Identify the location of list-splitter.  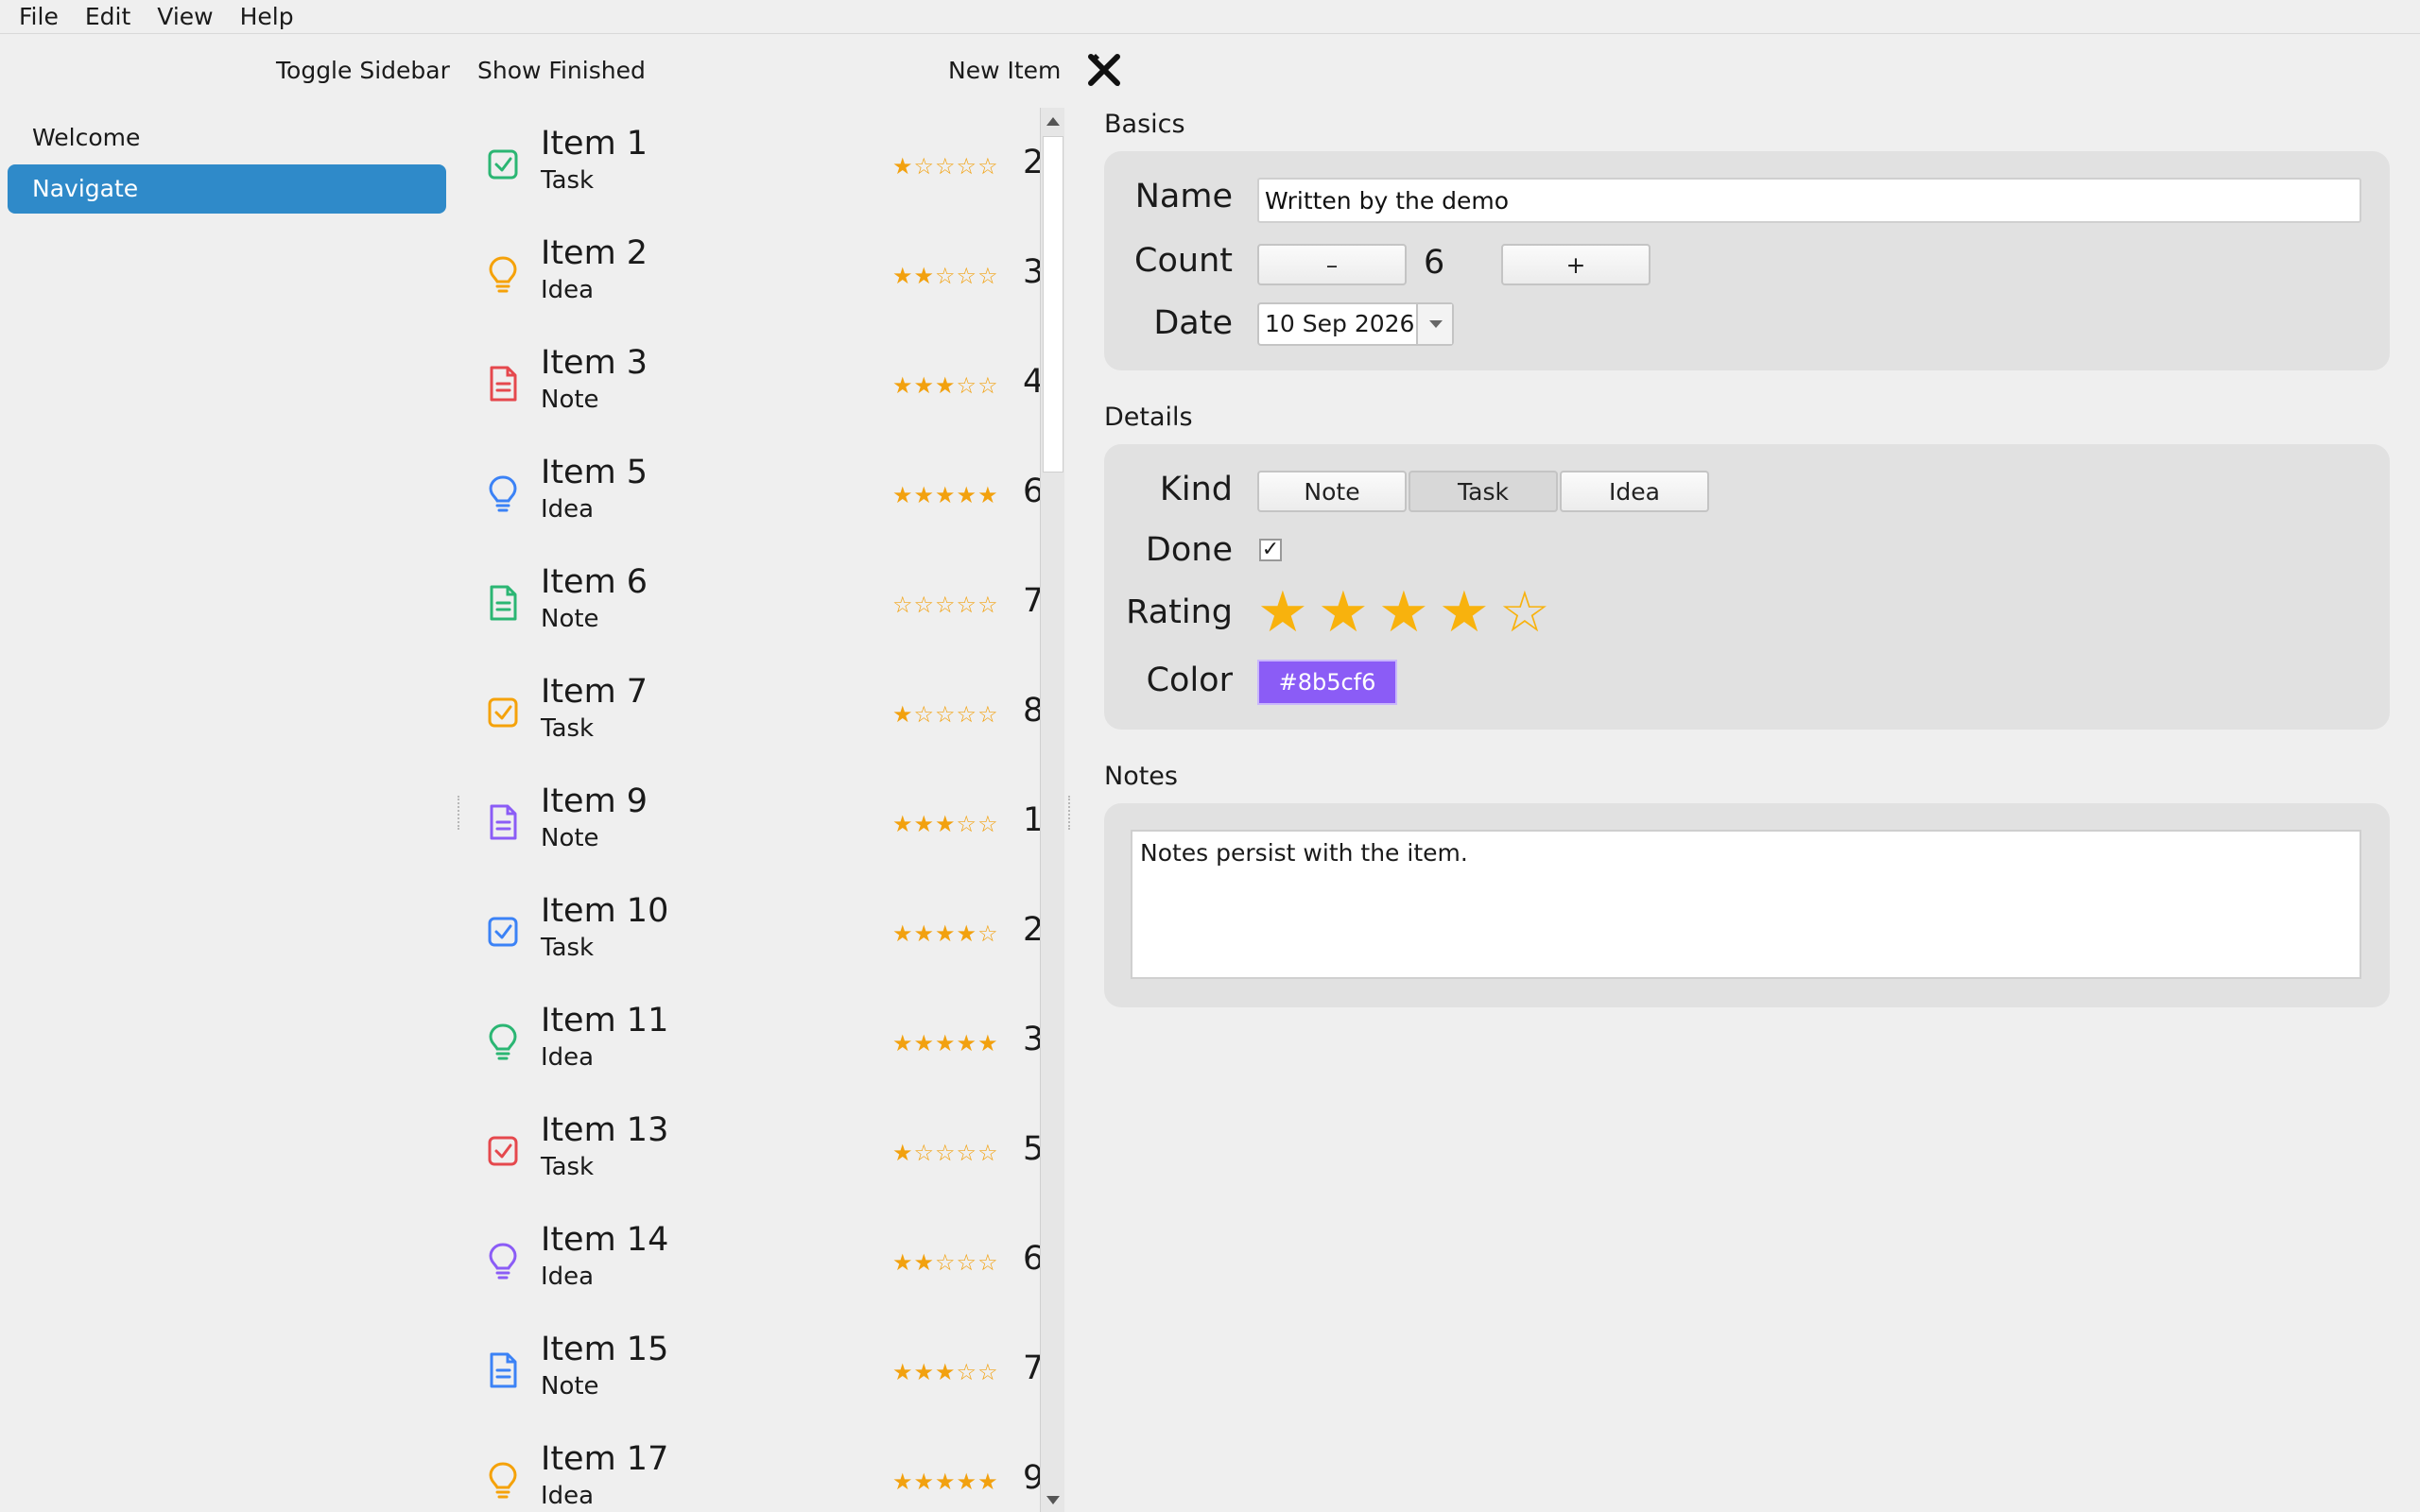
(1070, 813).